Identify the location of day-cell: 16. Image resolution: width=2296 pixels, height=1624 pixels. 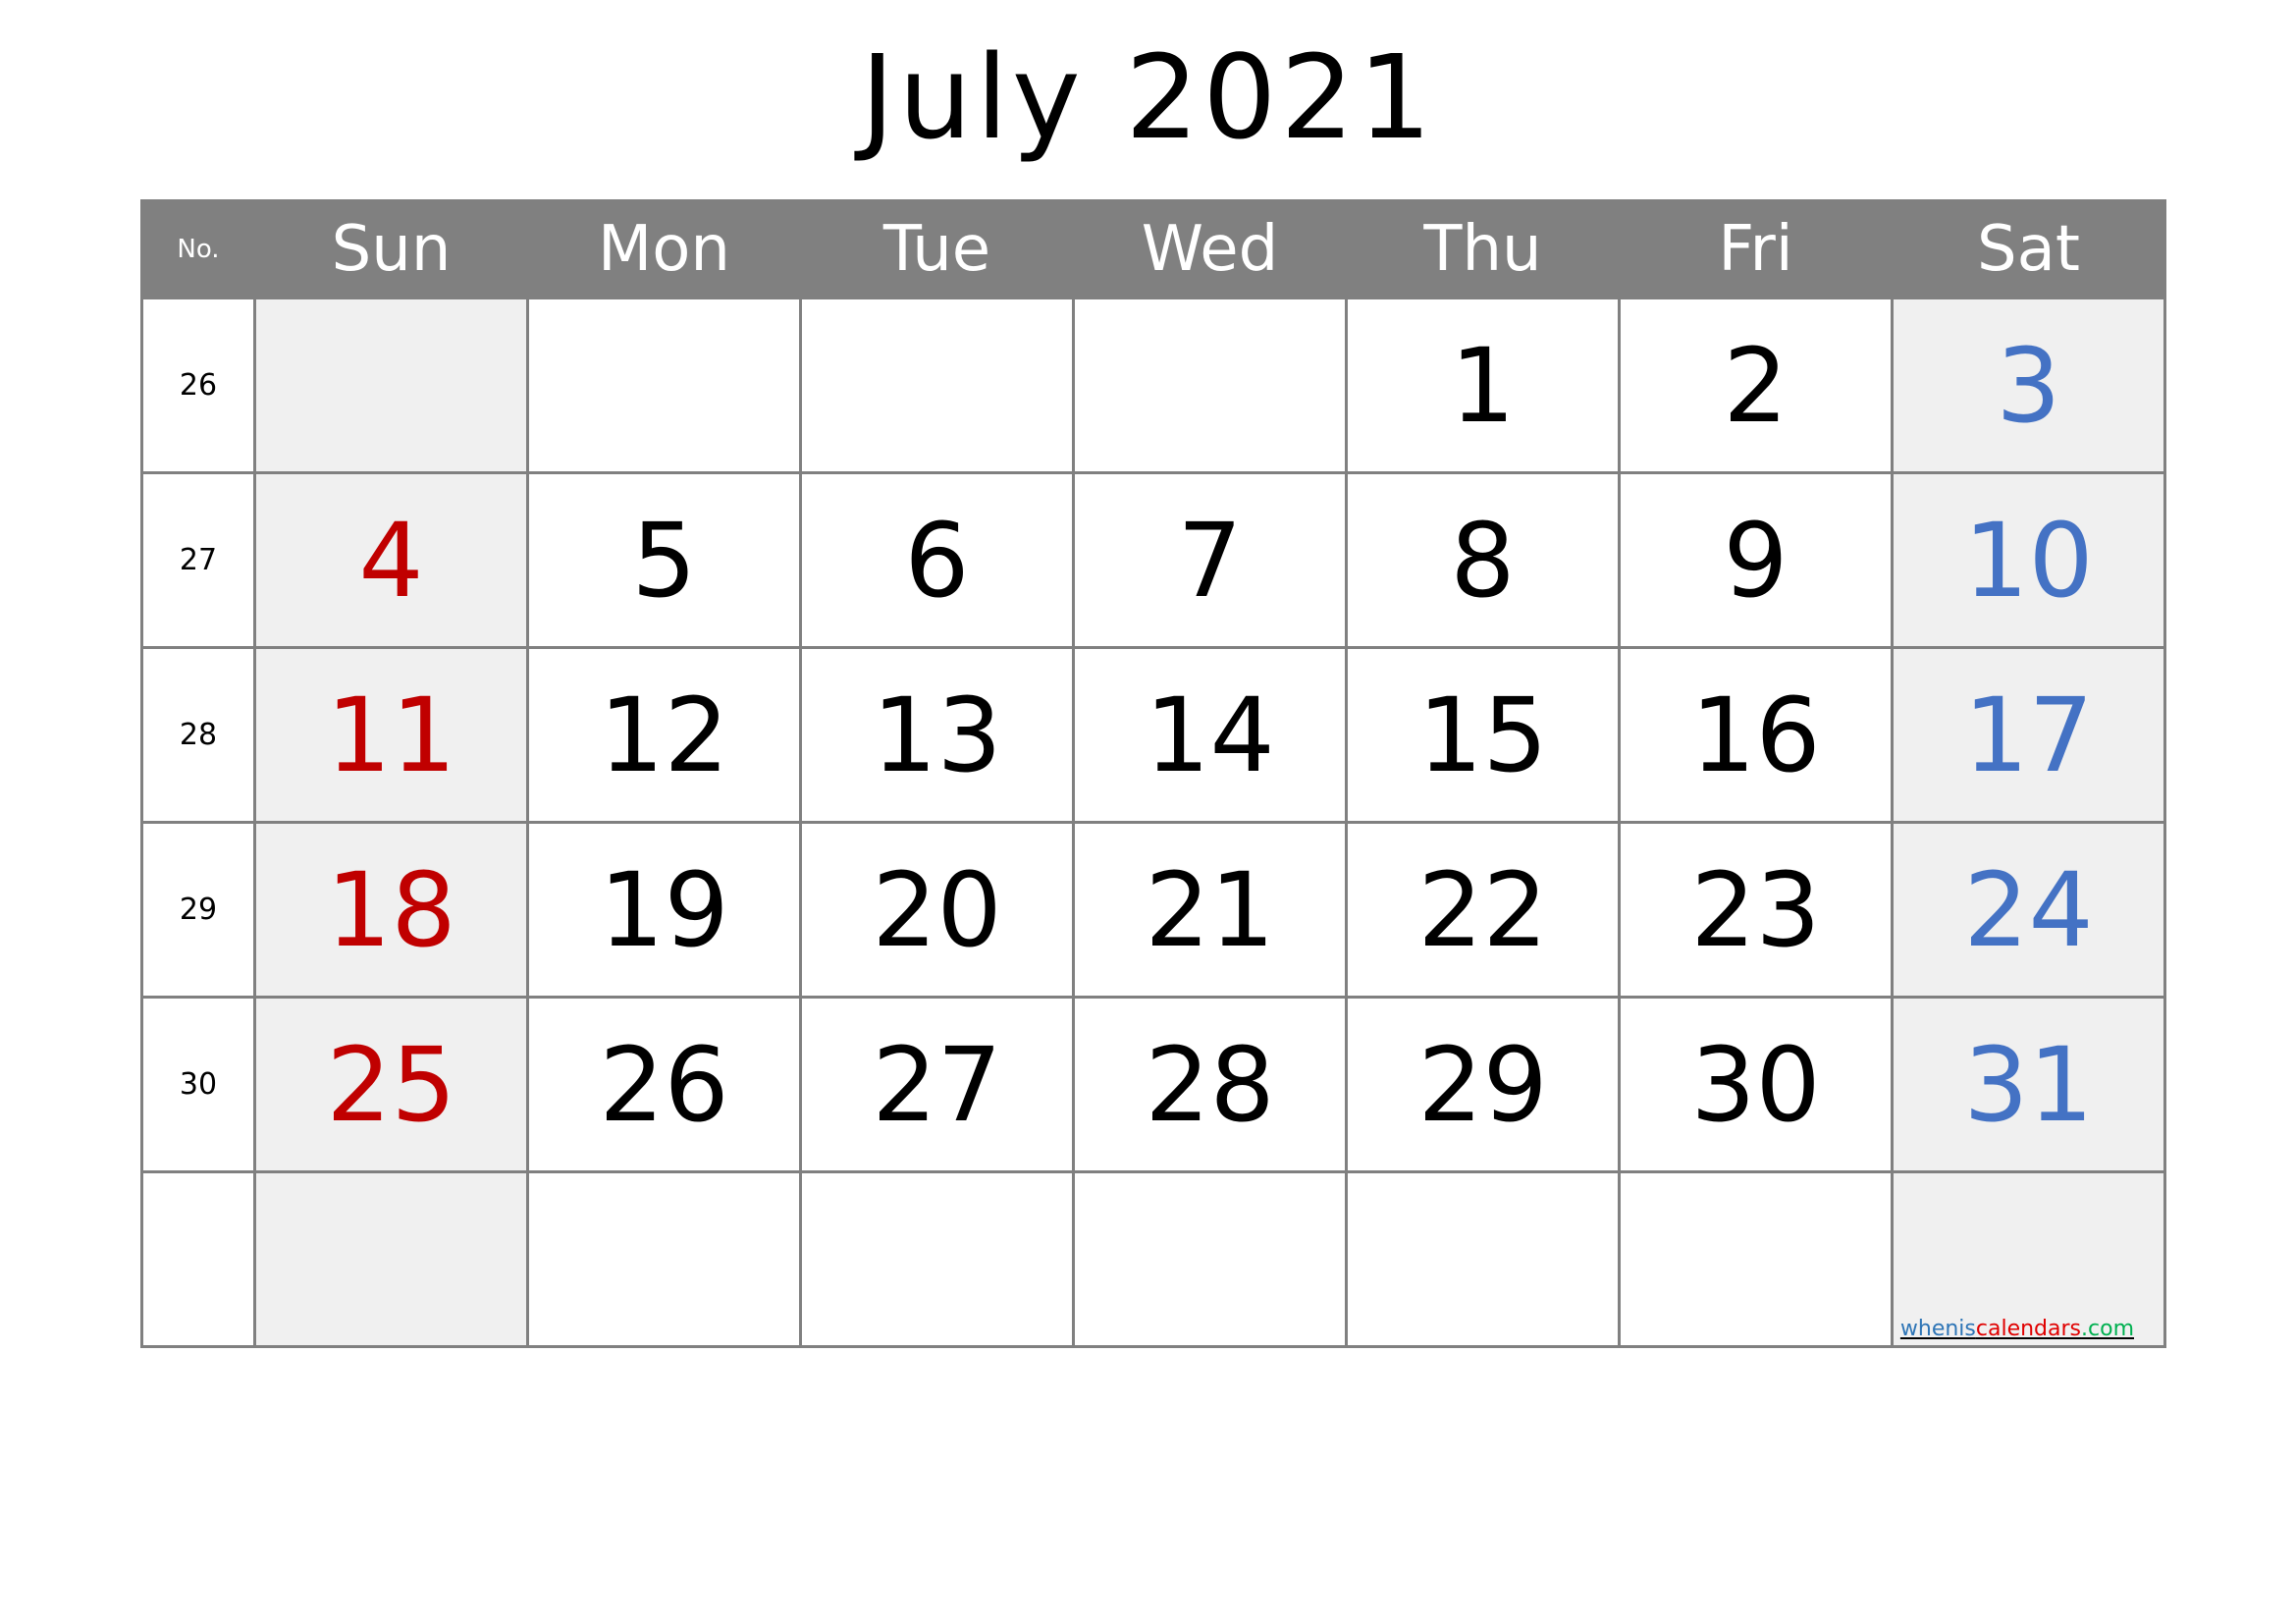
(1756, 735).